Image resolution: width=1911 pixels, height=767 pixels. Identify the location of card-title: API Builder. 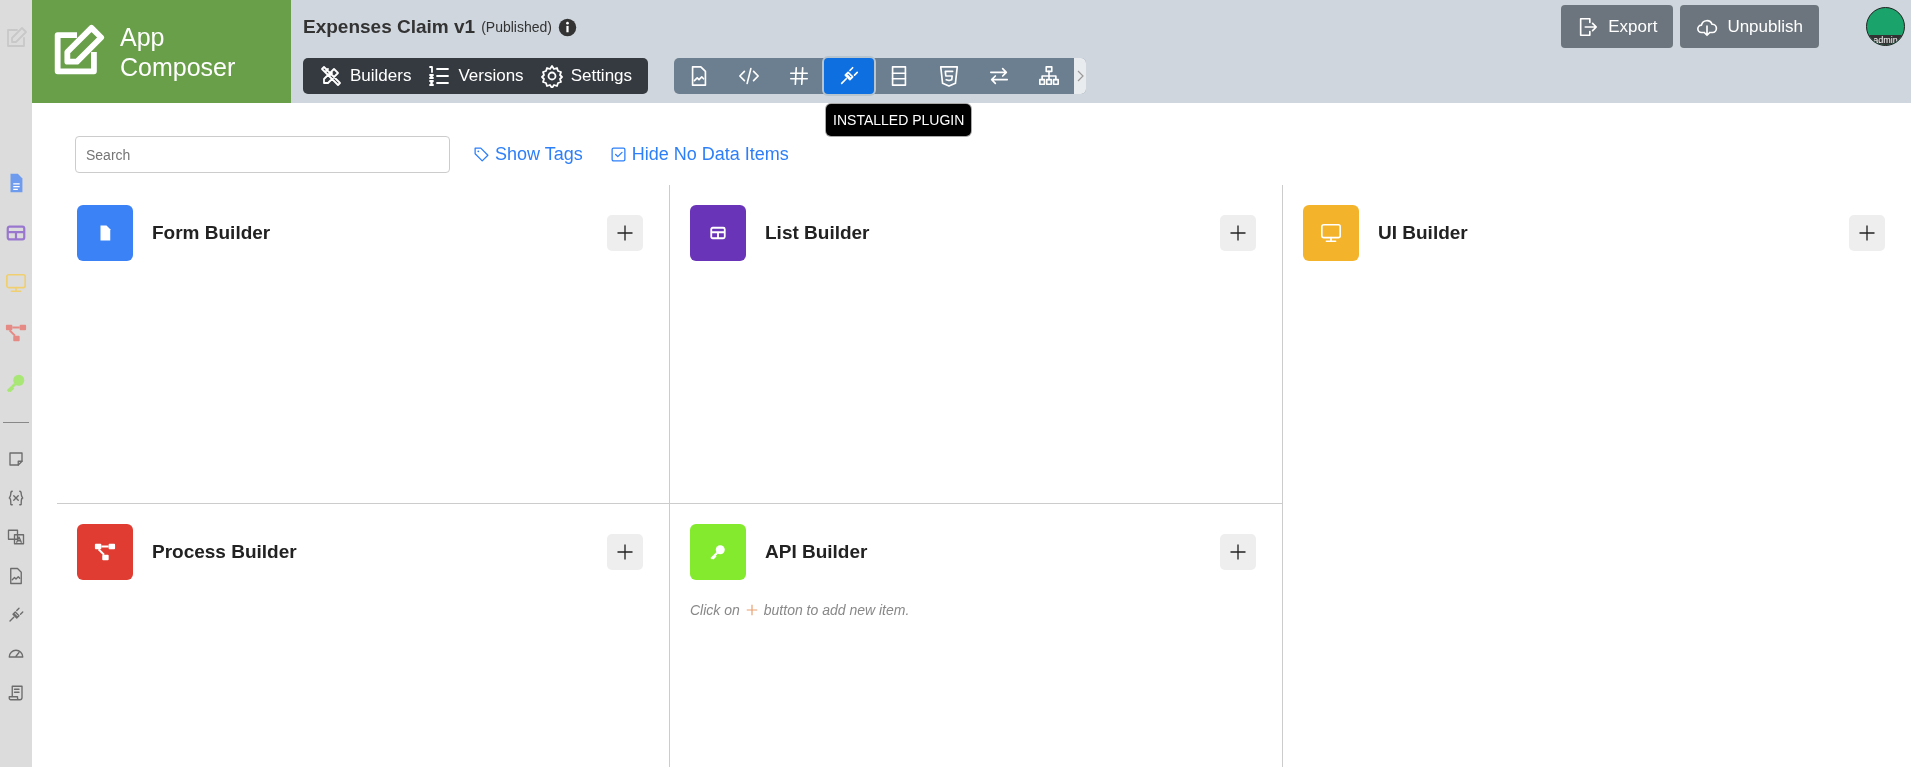
(817, 552).